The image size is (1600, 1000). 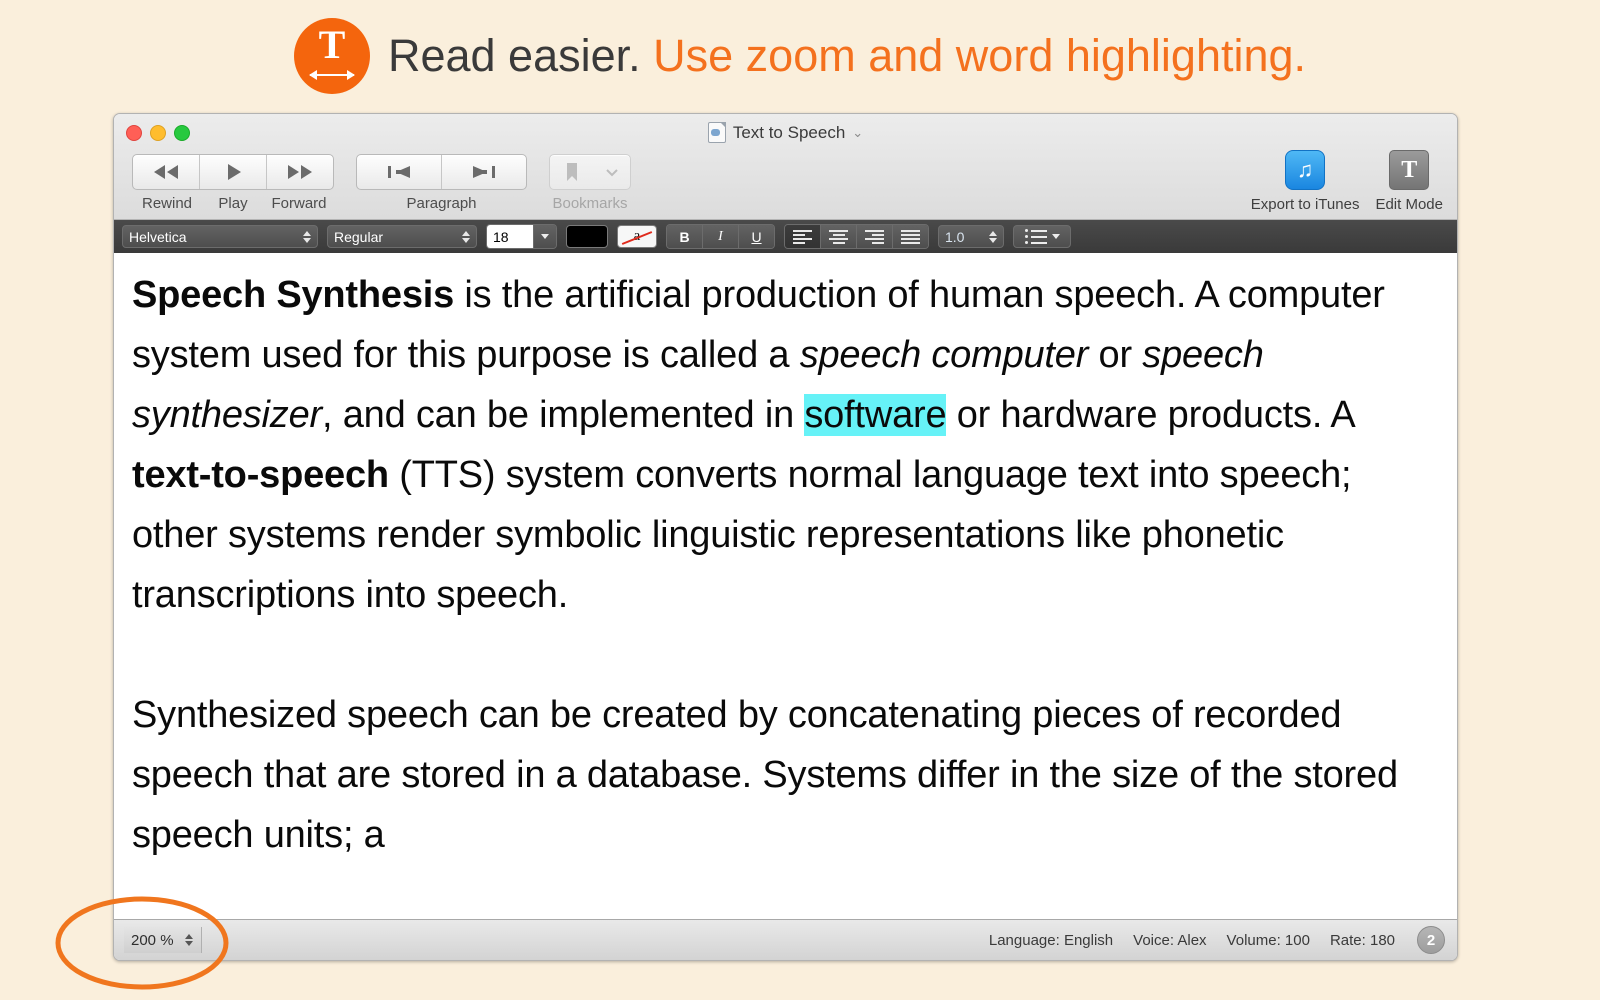 I want to click on text-style-segment: B I U, so click(x=720, y=236).